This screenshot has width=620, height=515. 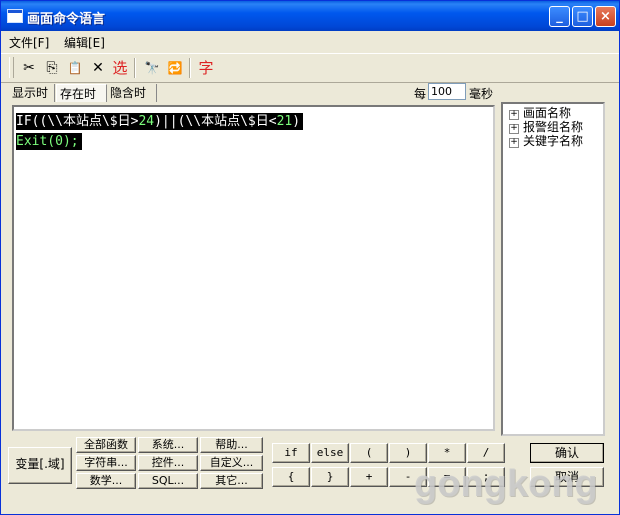 I want to click on code-token: IF((\\本站点\$日>, so click(x=77, y=121).